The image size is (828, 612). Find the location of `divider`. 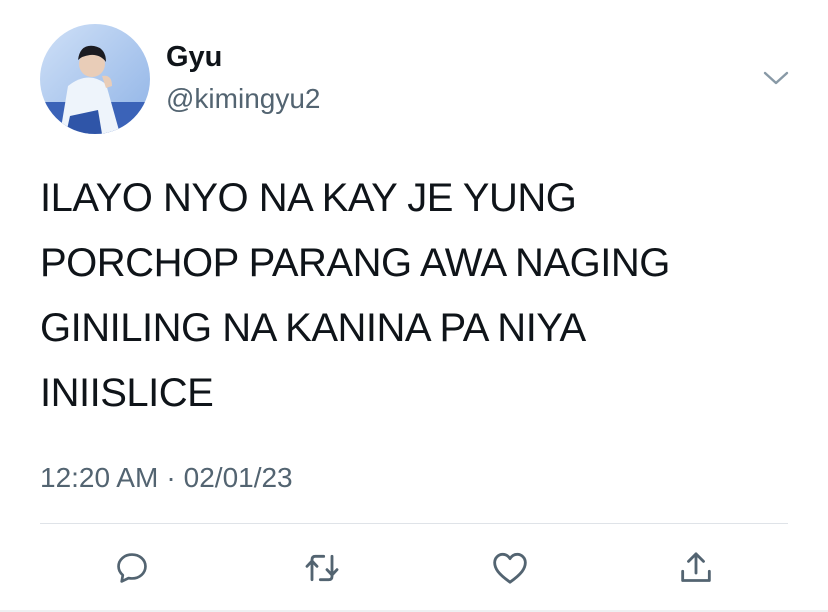

divider is located at coordinates (414, 523).